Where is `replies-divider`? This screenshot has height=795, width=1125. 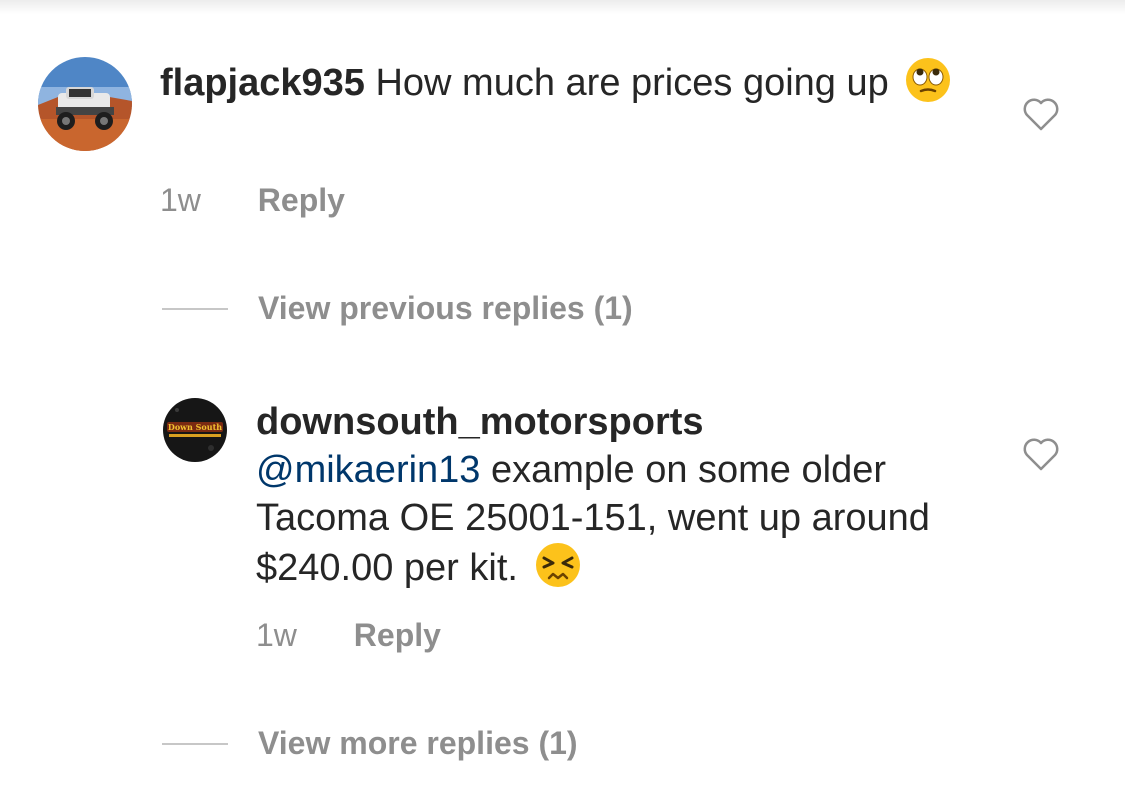
replies-divider is located at coordinates (195, 308).